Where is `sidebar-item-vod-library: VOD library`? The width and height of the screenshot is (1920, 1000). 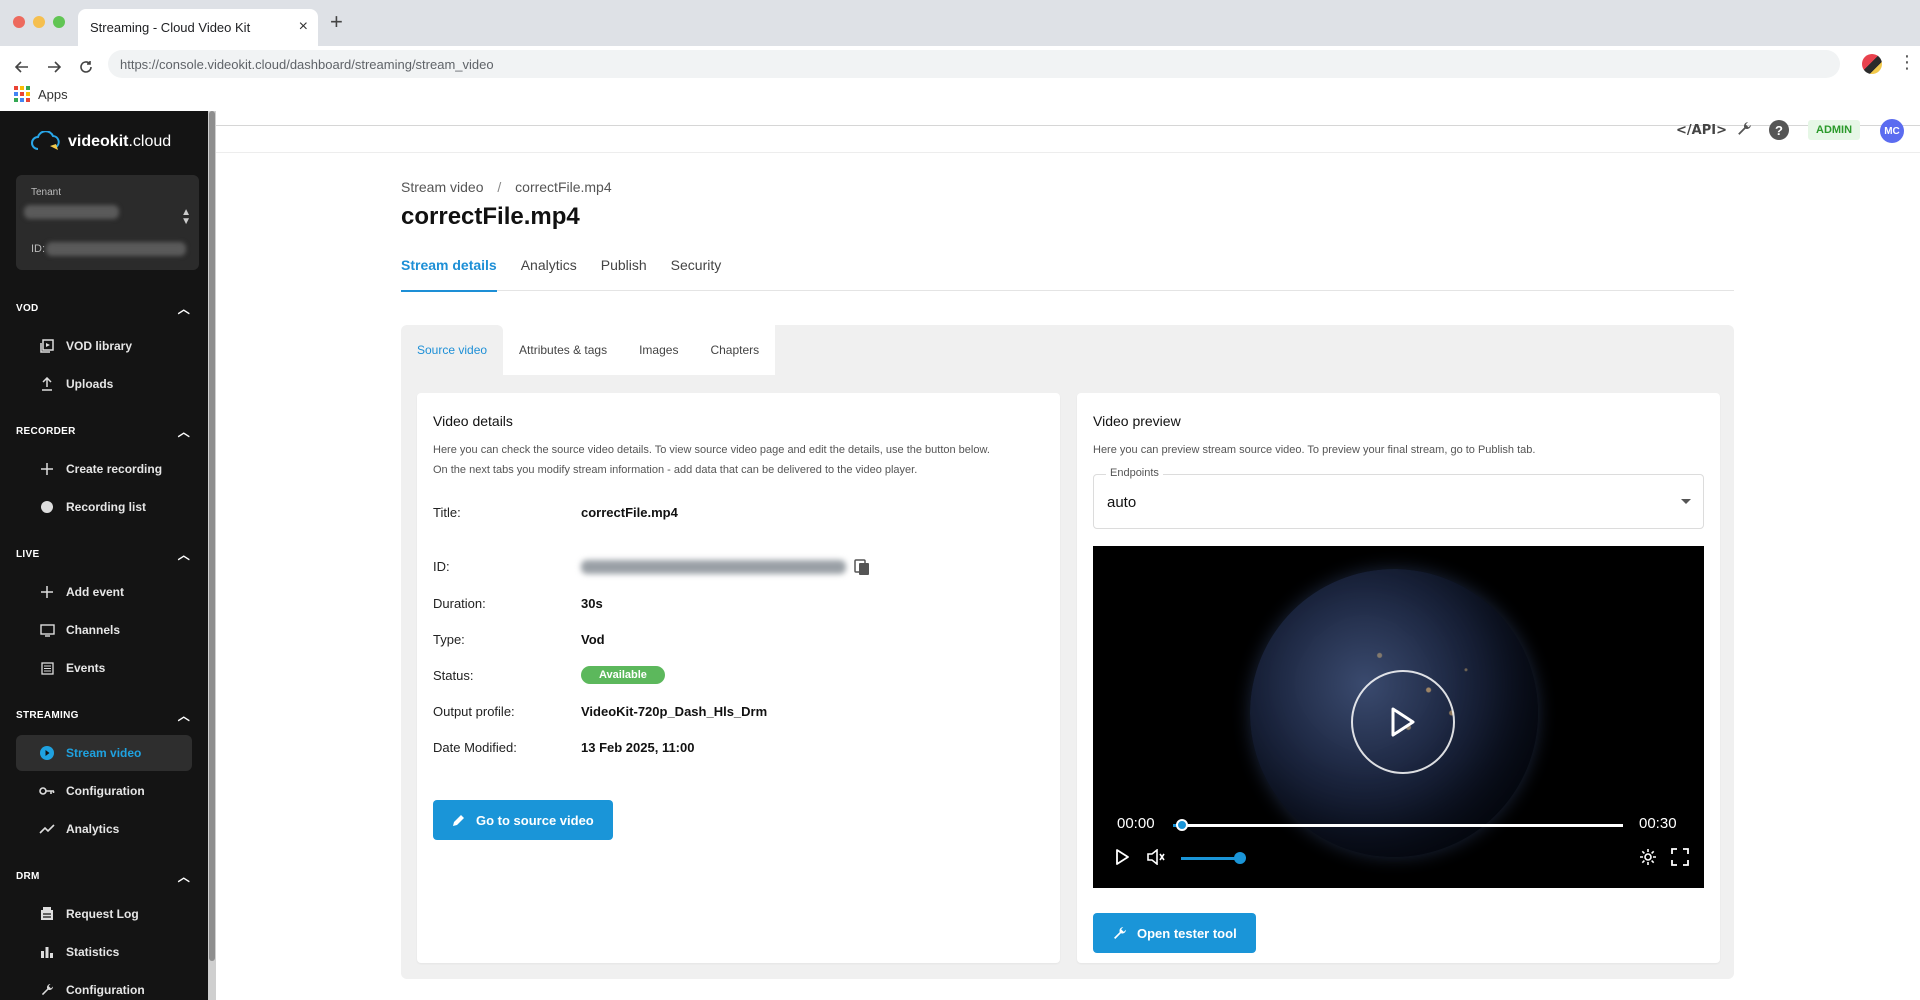 sidebar-item-vod-library: VOD library is located at coordinates (104, 346).